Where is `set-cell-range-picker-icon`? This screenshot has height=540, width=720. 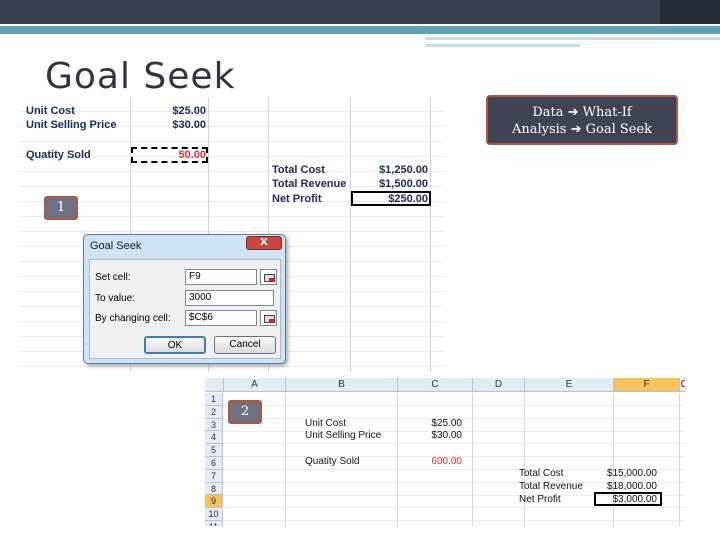
set-cell-range-picker-icon is located at coordinates (268, 277).